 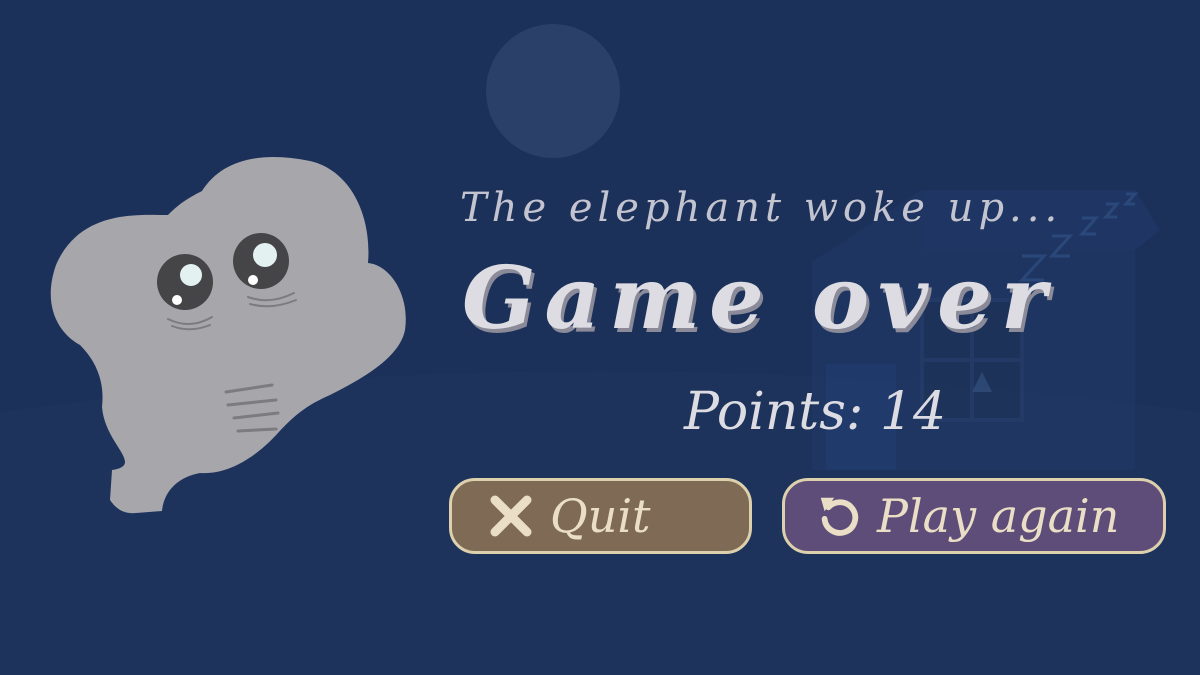 I want to click on restart-arrow-icon, so click(x=839, y=516).